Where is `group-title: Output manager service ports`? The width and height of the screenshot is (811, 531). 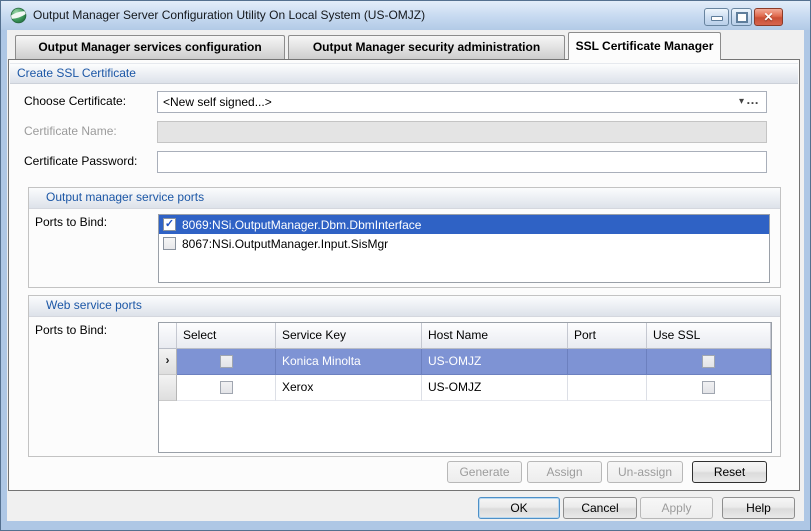
group-title: Output manager service ports is located at coordinates (125, 197).